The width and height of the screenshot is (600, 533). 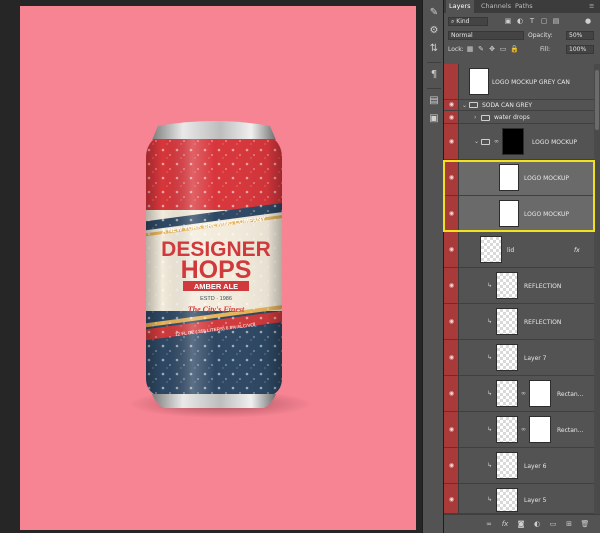 What do you see at coordinates (434, 31) in the screenshot?
I see `clone-source-icon: ⚙` at bounding box center [434, 31].